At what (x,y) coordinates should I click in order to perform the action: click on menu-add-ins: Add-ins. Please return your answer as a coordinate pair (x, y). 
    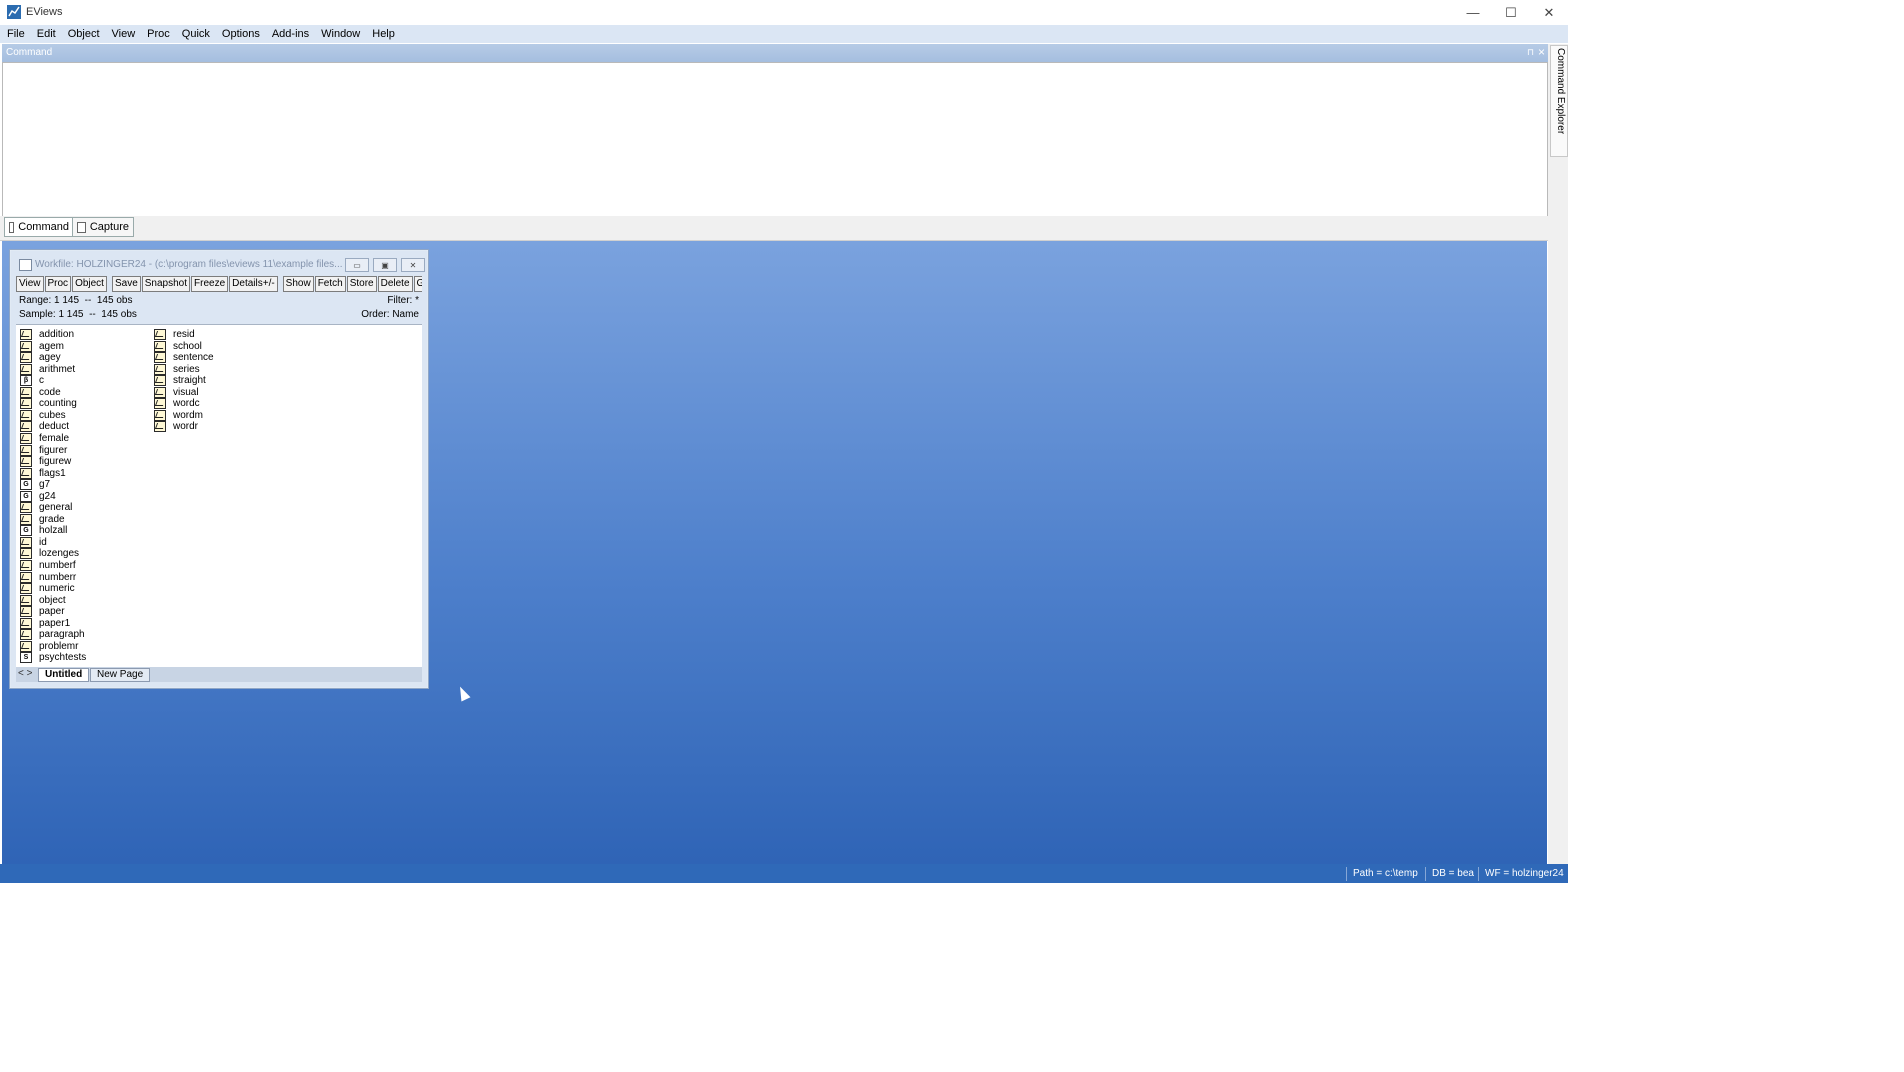
    Looking at the image, I should click on (289, 34).